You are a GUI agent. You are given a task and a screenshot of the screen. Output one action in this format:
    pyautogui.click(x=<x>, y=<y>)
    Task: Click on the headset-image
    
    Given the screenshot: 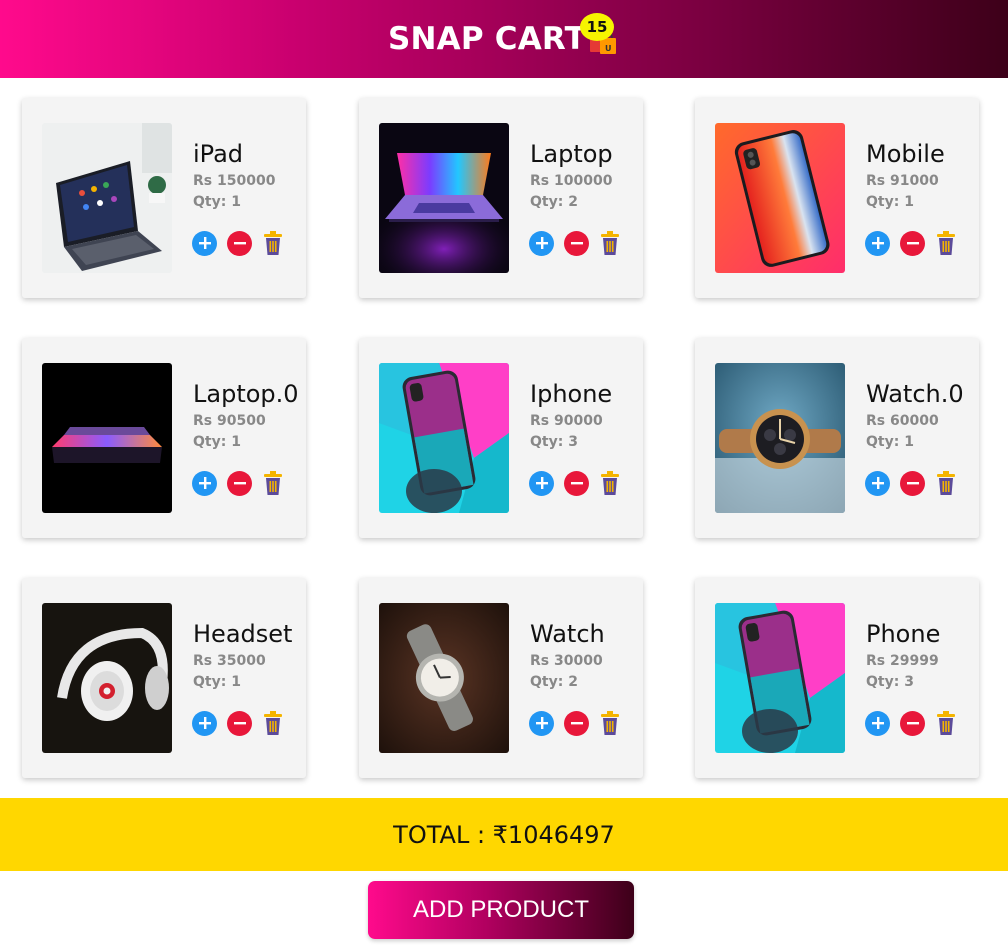 What is the action you would take?
    pyautogui.click(x=107, y=678)
    